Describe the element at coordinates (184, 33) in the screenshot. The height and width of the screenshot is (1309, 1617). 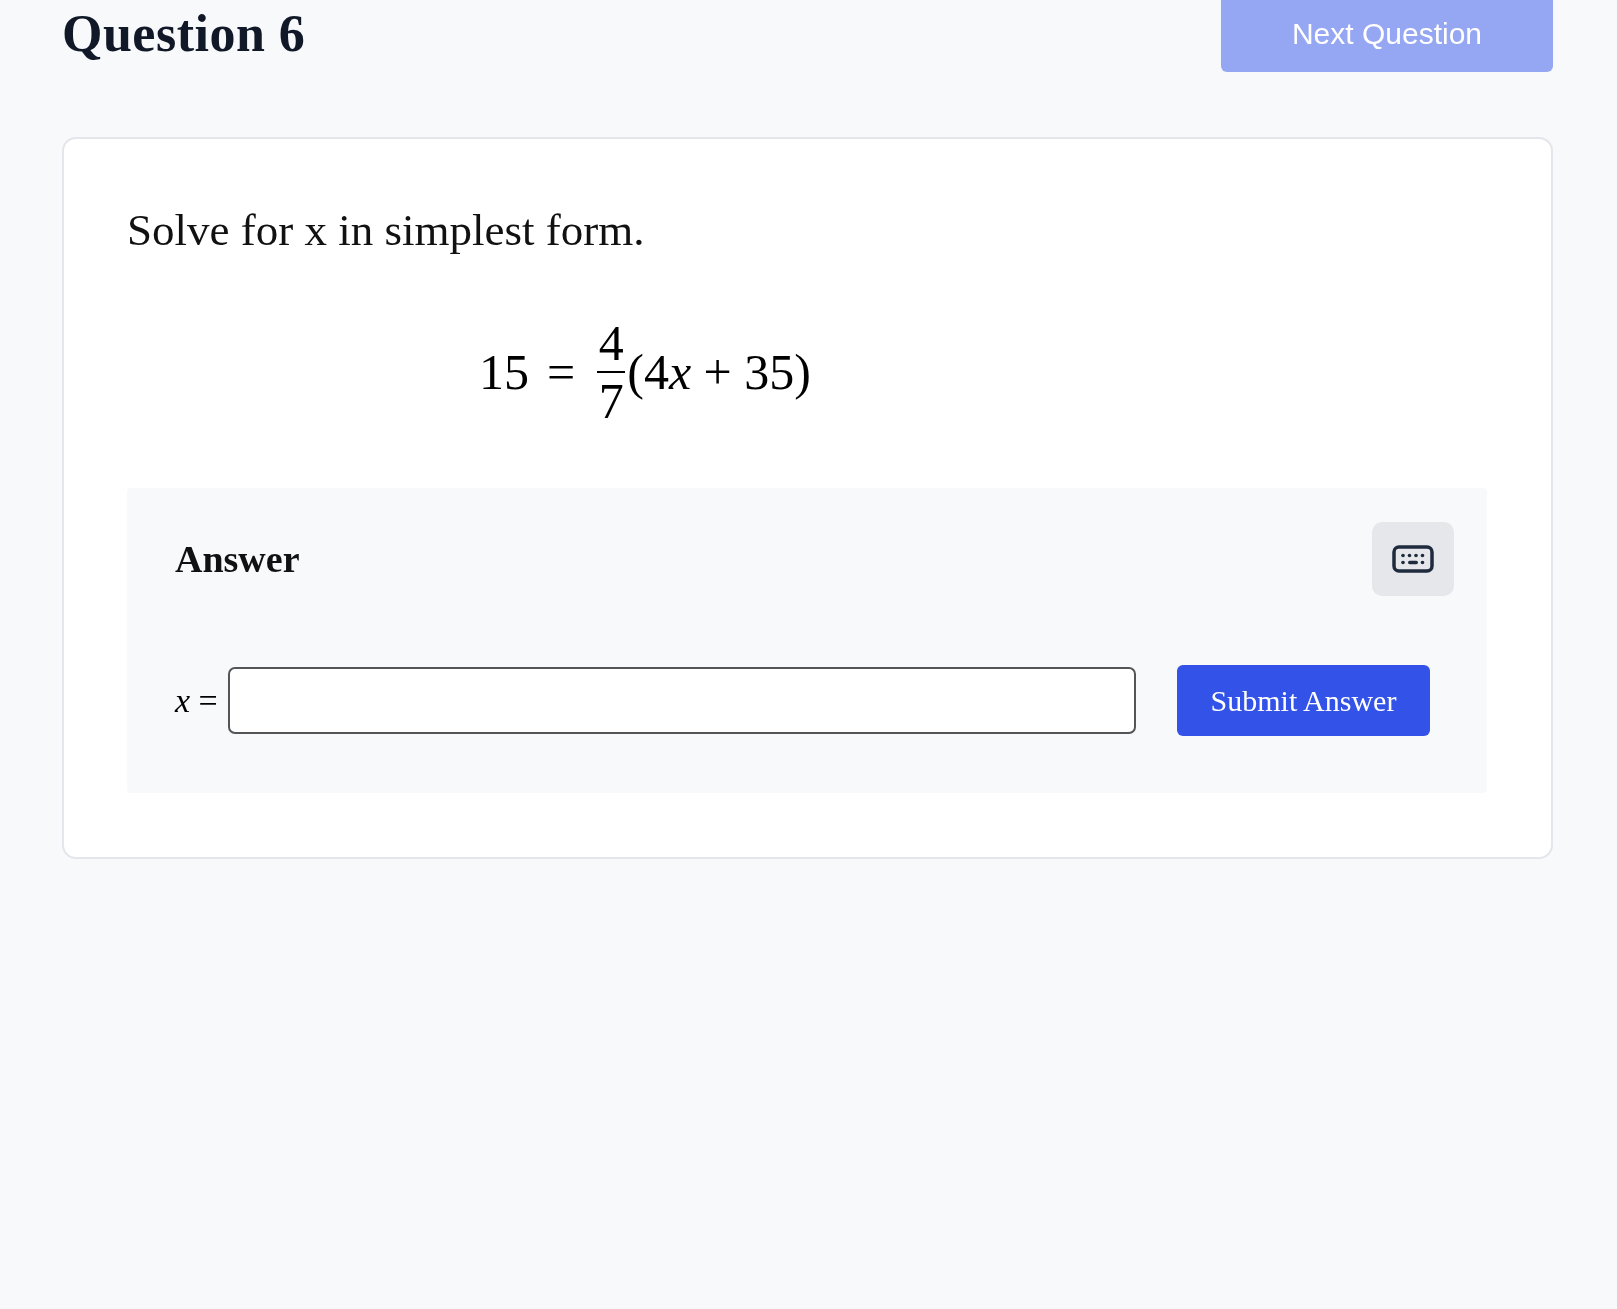
I see `question-title: Question 6` at that location.